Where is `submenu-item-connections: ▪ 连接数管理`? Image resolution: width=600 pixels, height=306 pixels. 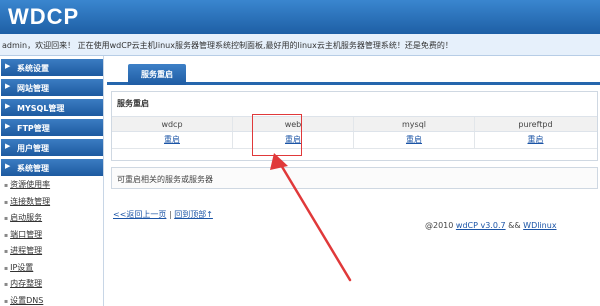
submenu-item-connections: ▪ 连接数管理 is located at coordinates (52, 202).